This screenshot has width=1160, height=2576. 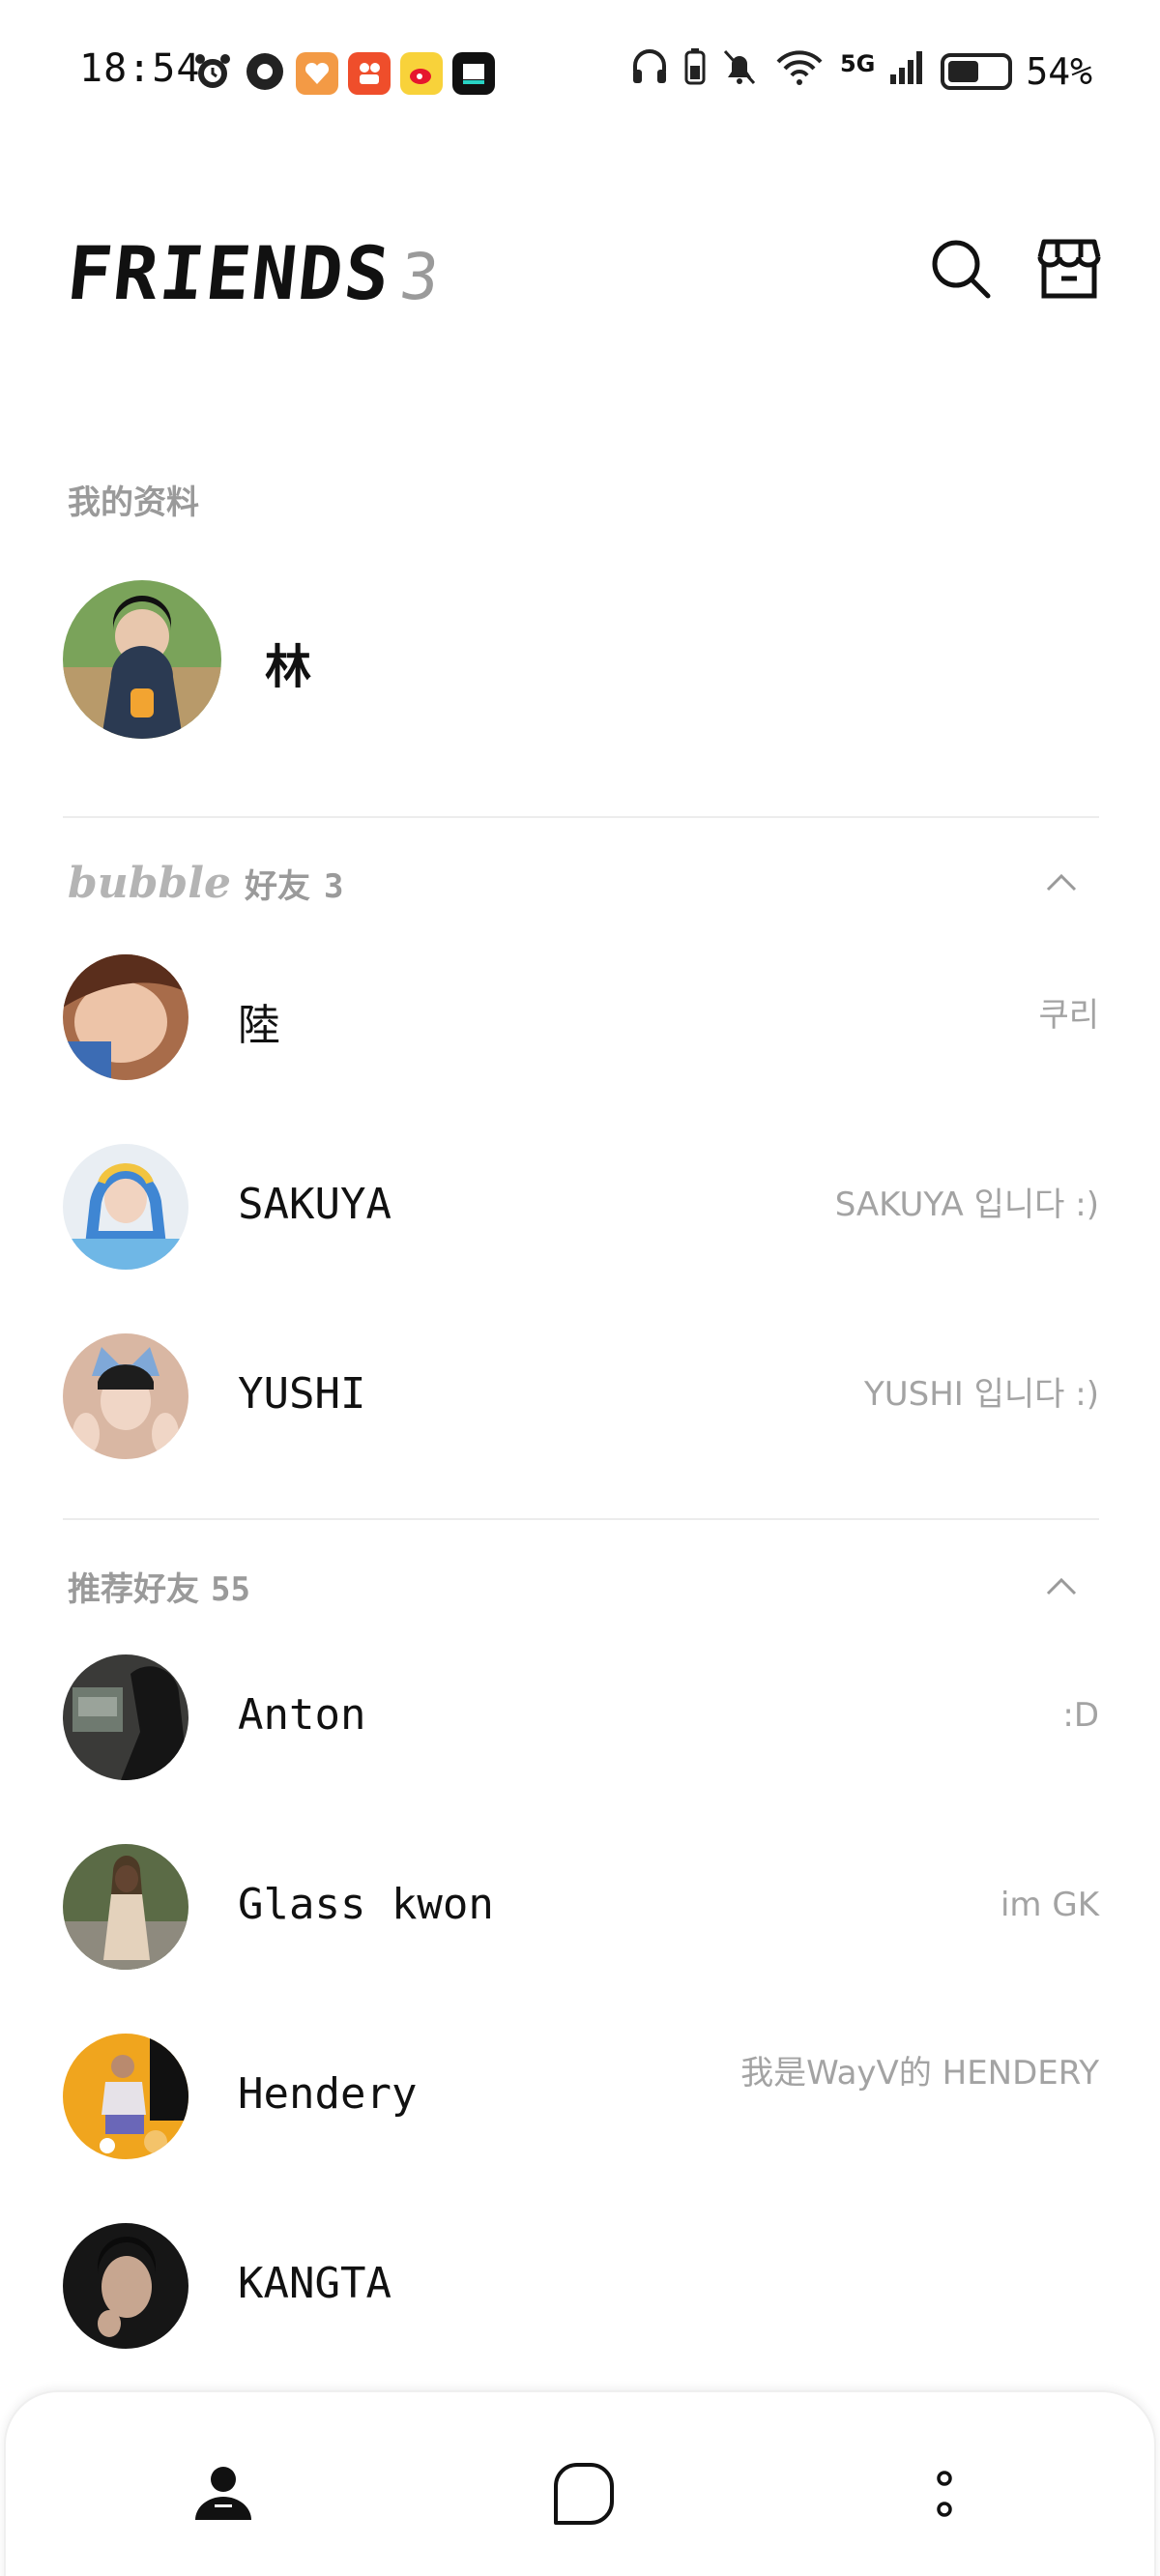 I want to click on nav-chats-tab, so click(x=582, y=2493).